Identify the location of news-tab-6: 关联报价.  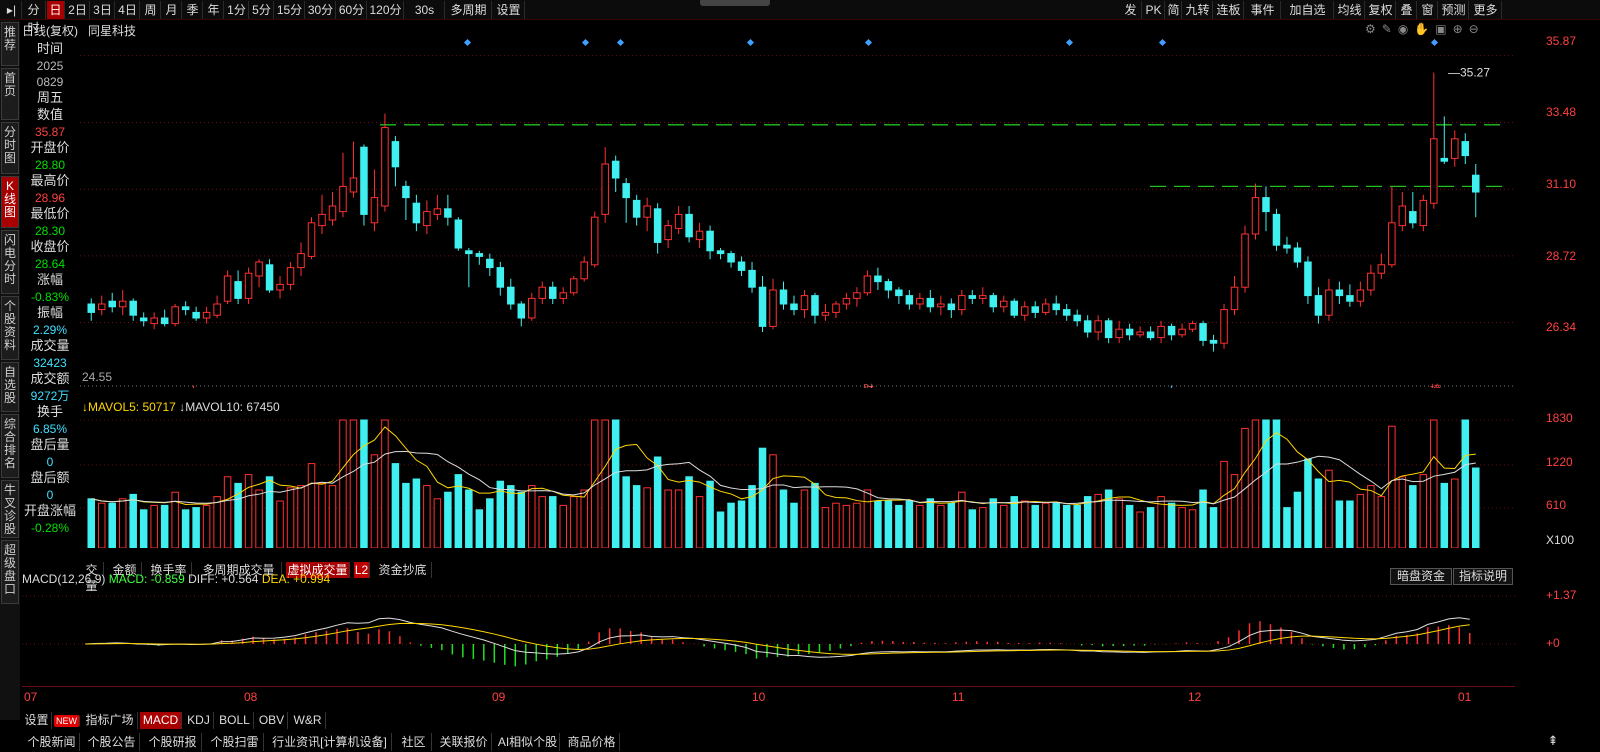
(464, 742).